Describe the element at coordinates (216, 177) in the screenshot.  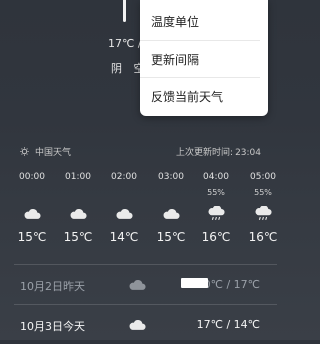
I see `hour-time: 04:00` at that location.